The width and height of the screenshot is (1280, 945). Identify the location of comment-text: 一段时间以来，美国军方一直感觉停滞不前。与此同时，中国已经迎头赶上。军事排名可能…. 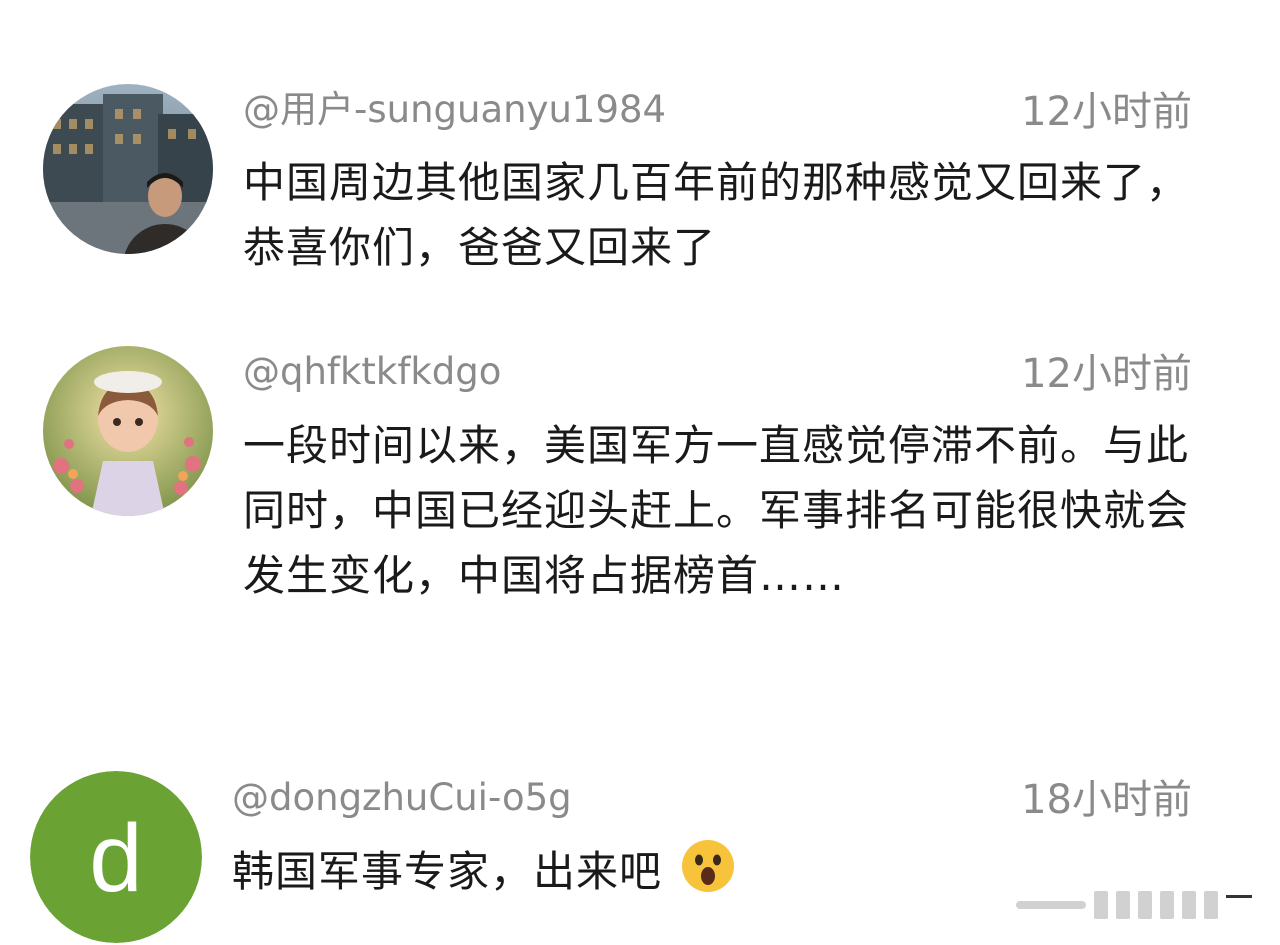
(716, 510).